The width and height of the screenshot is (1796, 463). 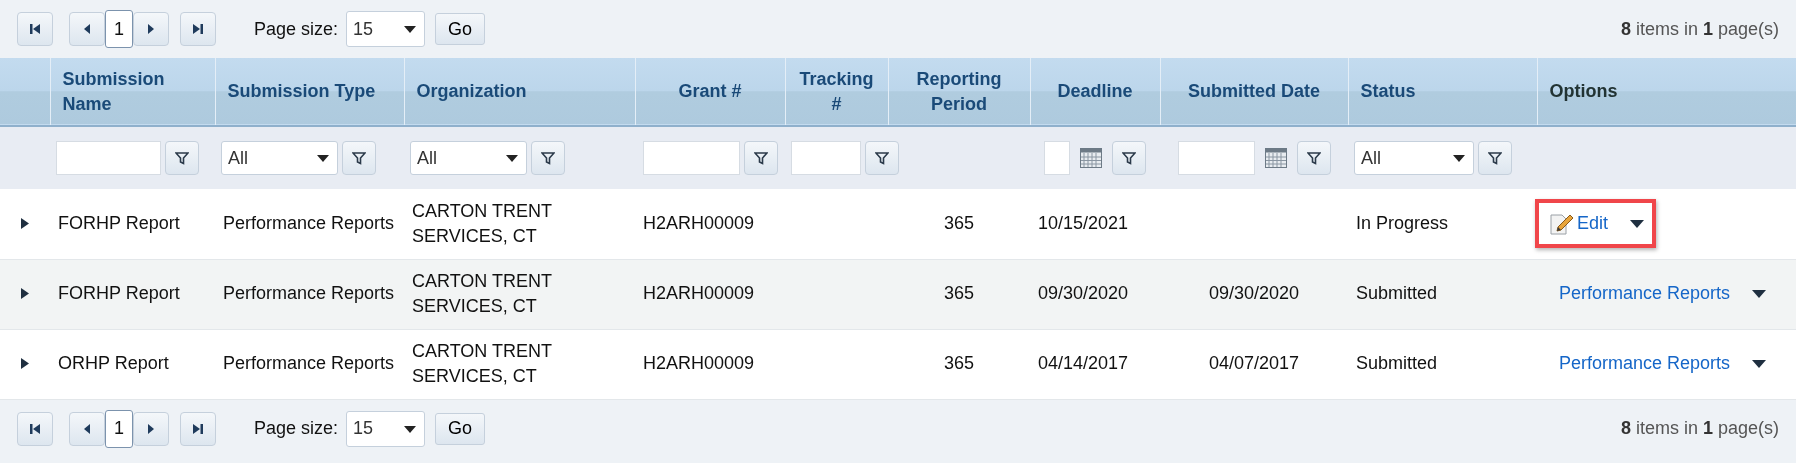 I want to click on column-header: Submitted Date, so click(x=1254, y=91).